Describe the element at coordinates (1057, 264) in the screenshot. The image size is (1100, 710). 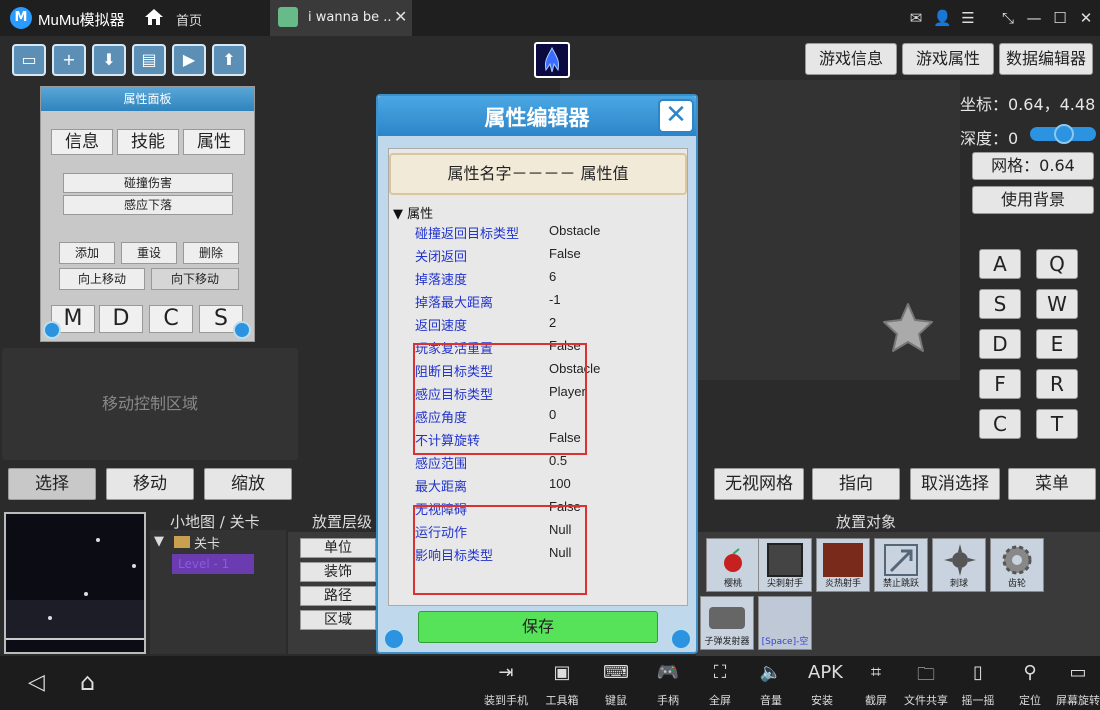
I see `key-q-button: Q` at that location.